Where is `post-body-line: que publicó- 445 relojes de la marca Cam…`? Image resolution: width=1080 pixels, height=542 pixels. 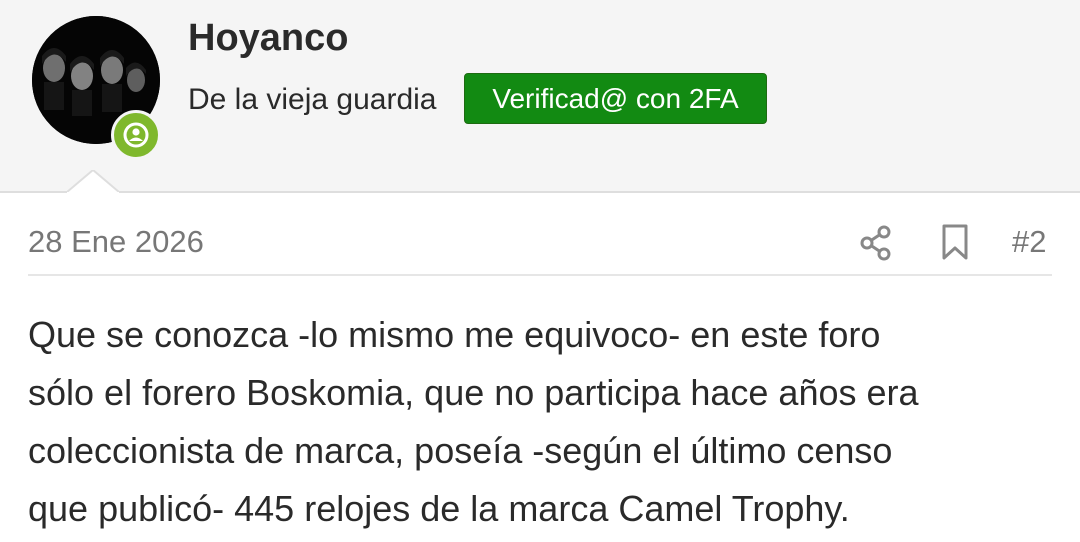
post-body-line: que publicó- 445 relojes de la marca Cam… is located at coordinates (439, 508).